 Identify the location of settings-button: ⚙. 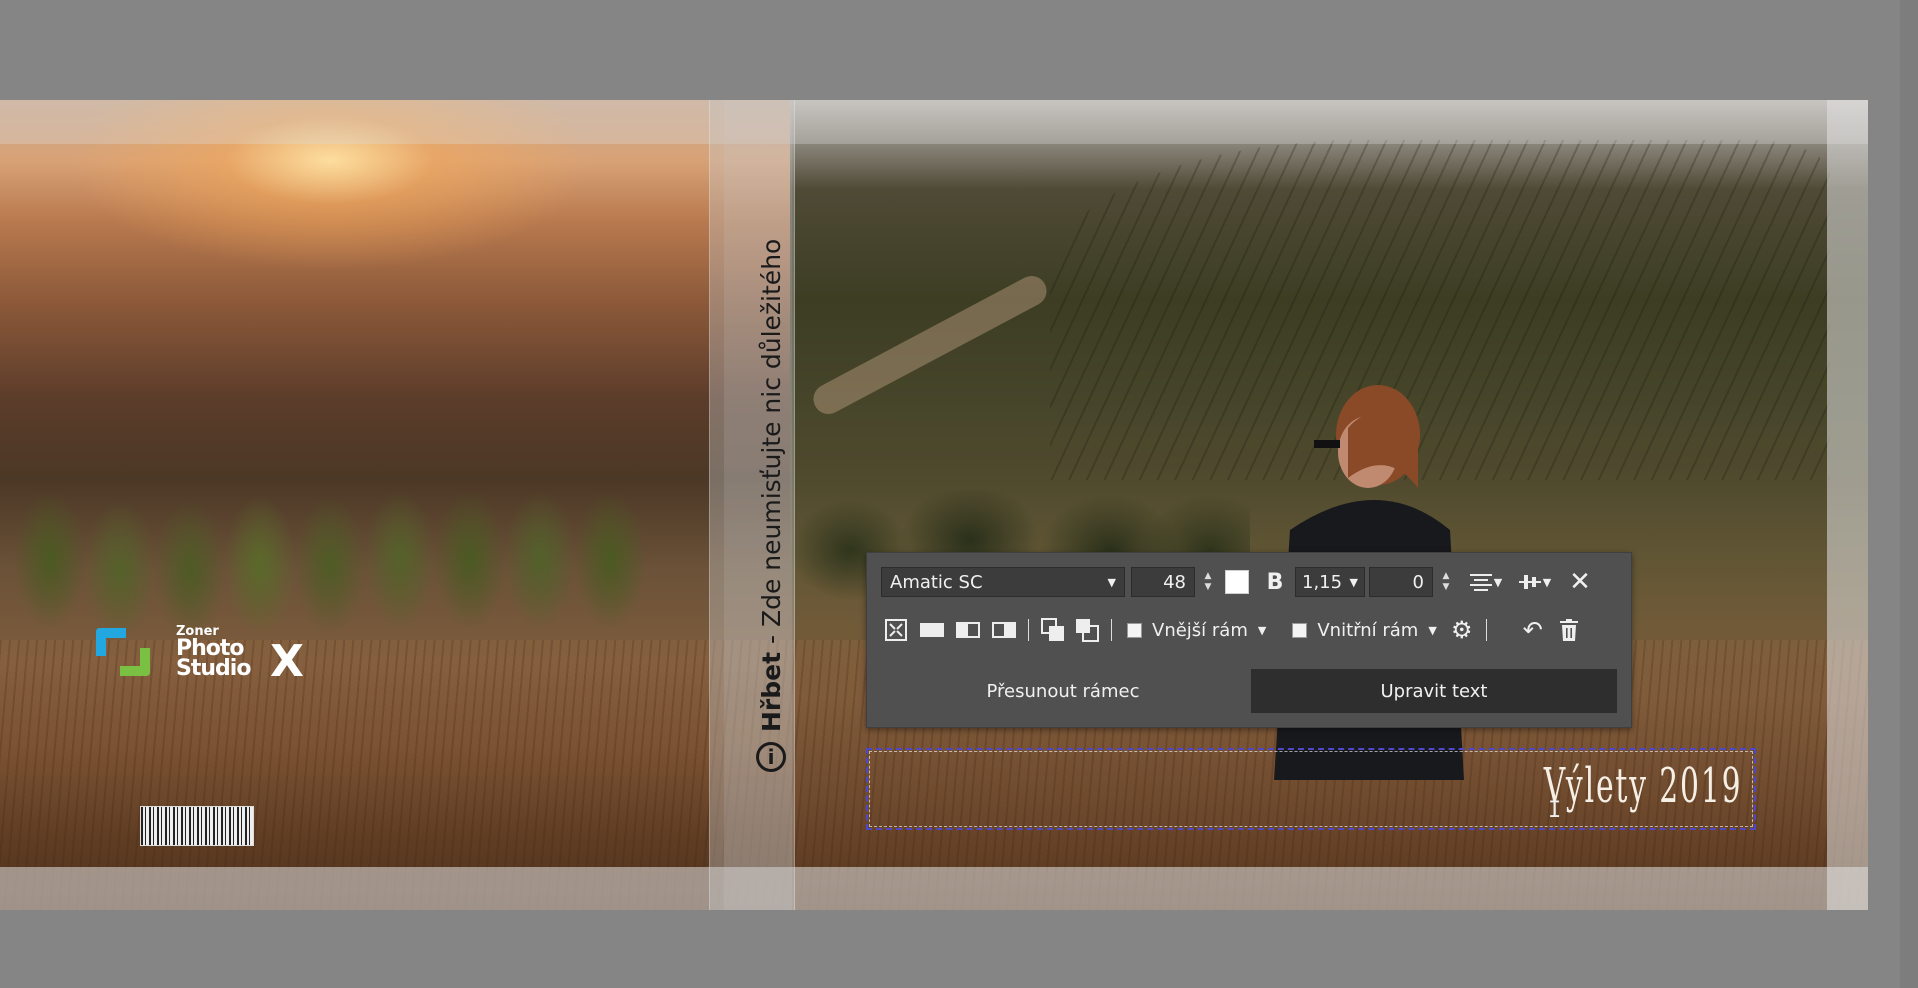
(1462, 630).